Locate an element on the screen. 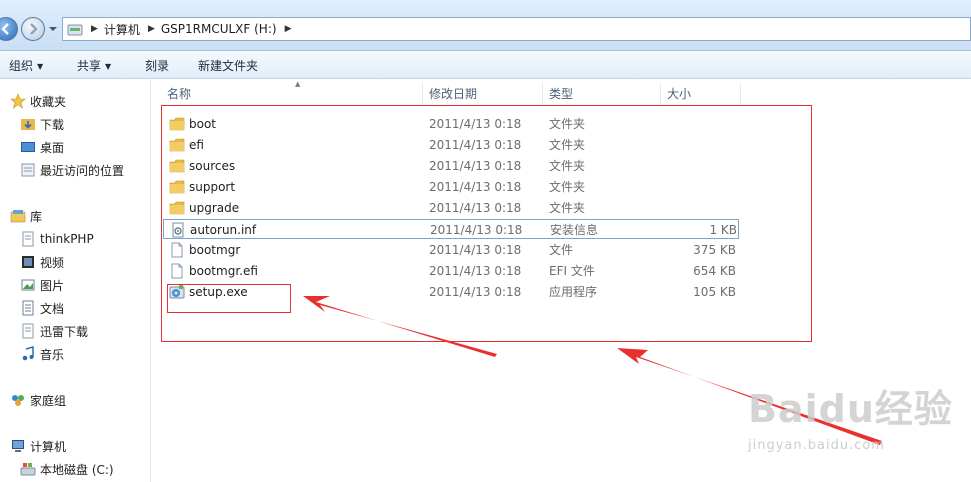 The image size is (971, 482). sidebar-item-desktop: 桌面 is located at coordinates (32, 147).